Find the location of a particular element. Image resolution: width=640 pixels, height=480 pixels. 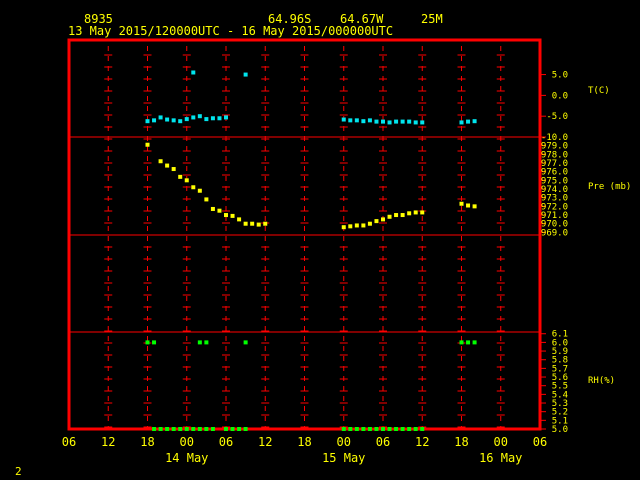

x-date-label: 16 May is located at coordinates (500, 458).